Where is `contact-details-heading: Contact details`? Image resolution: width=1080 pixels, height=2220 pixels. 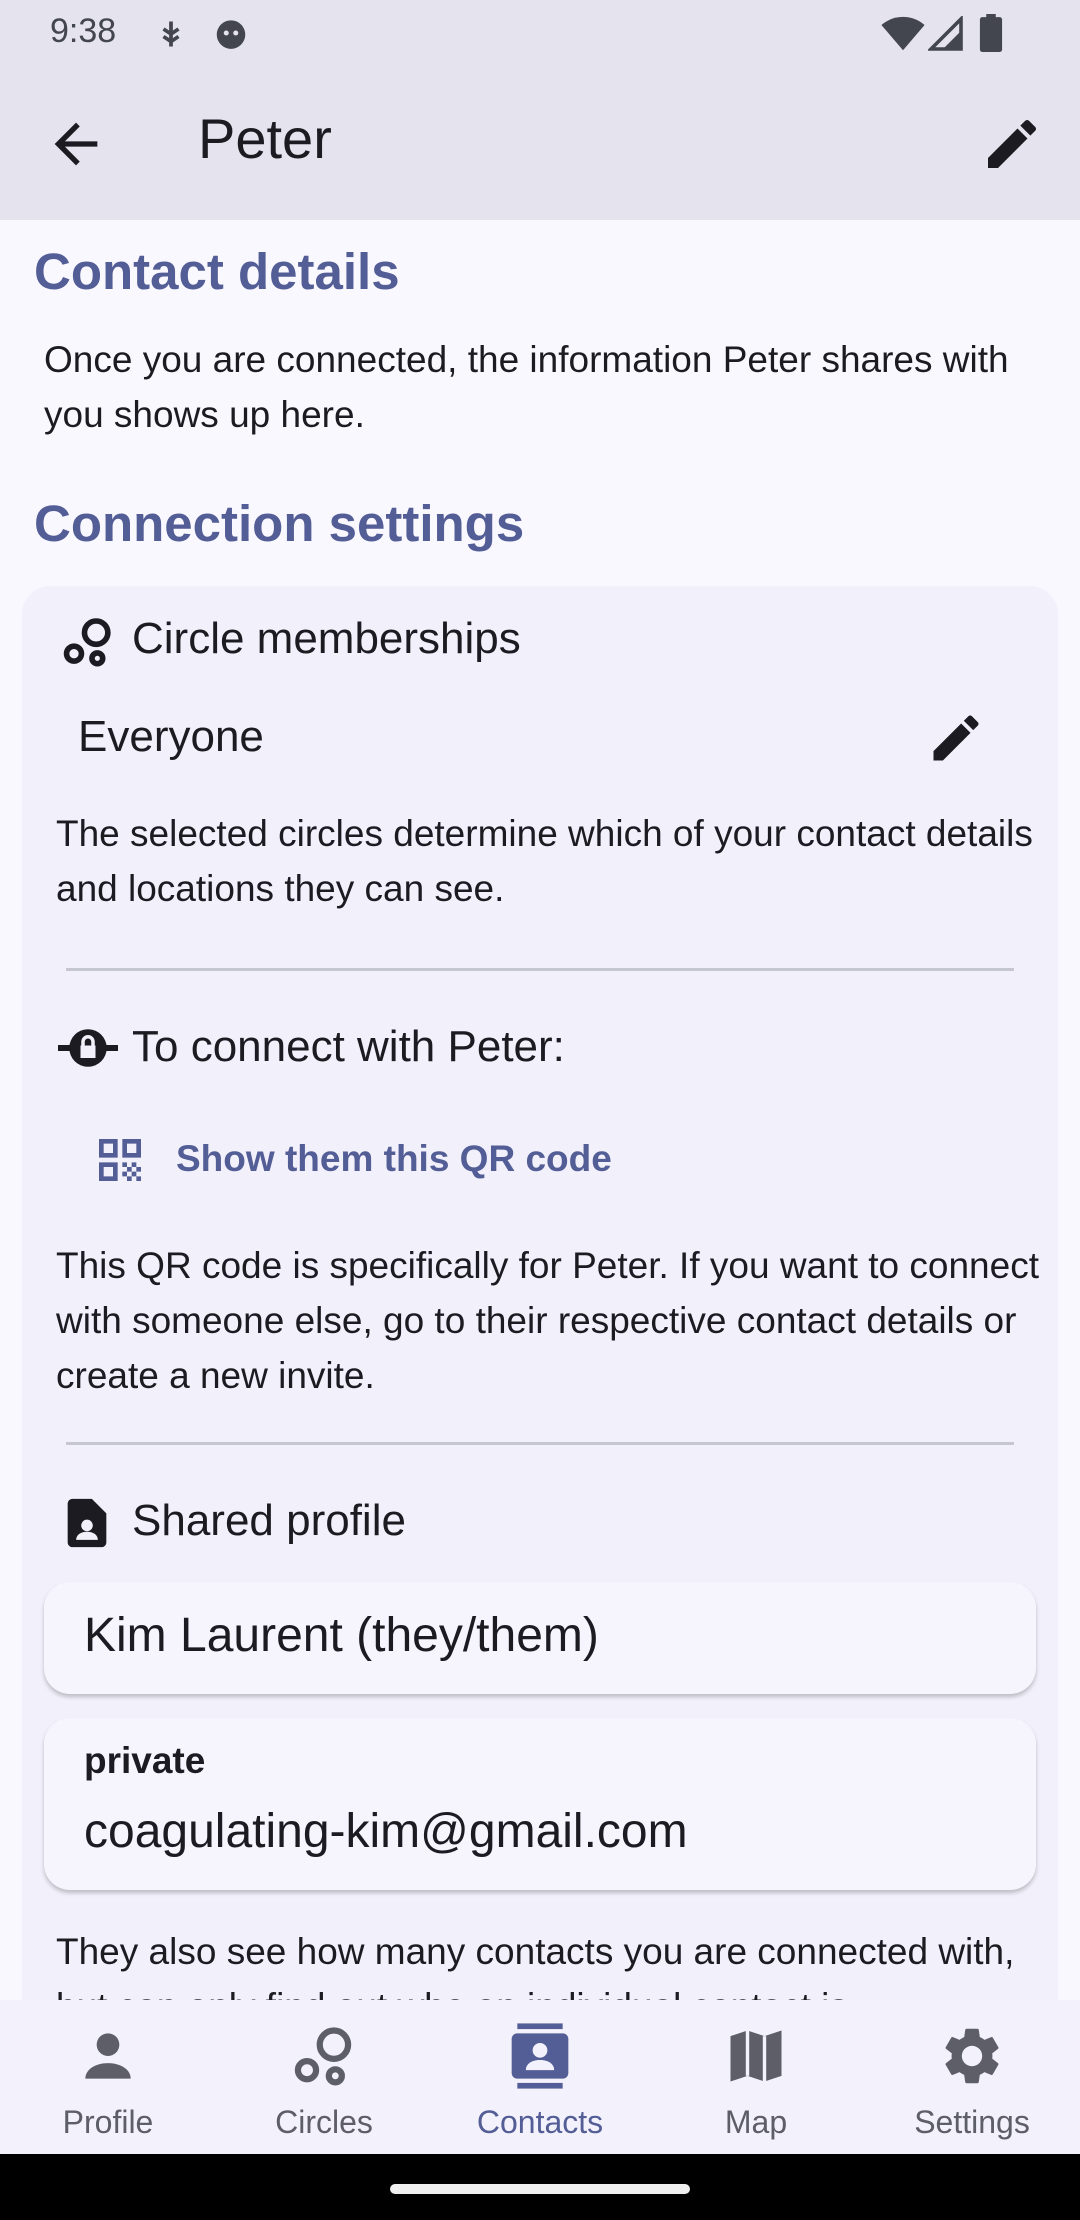
contact-details-heading: Contact details is located at coordinates (217, 271).